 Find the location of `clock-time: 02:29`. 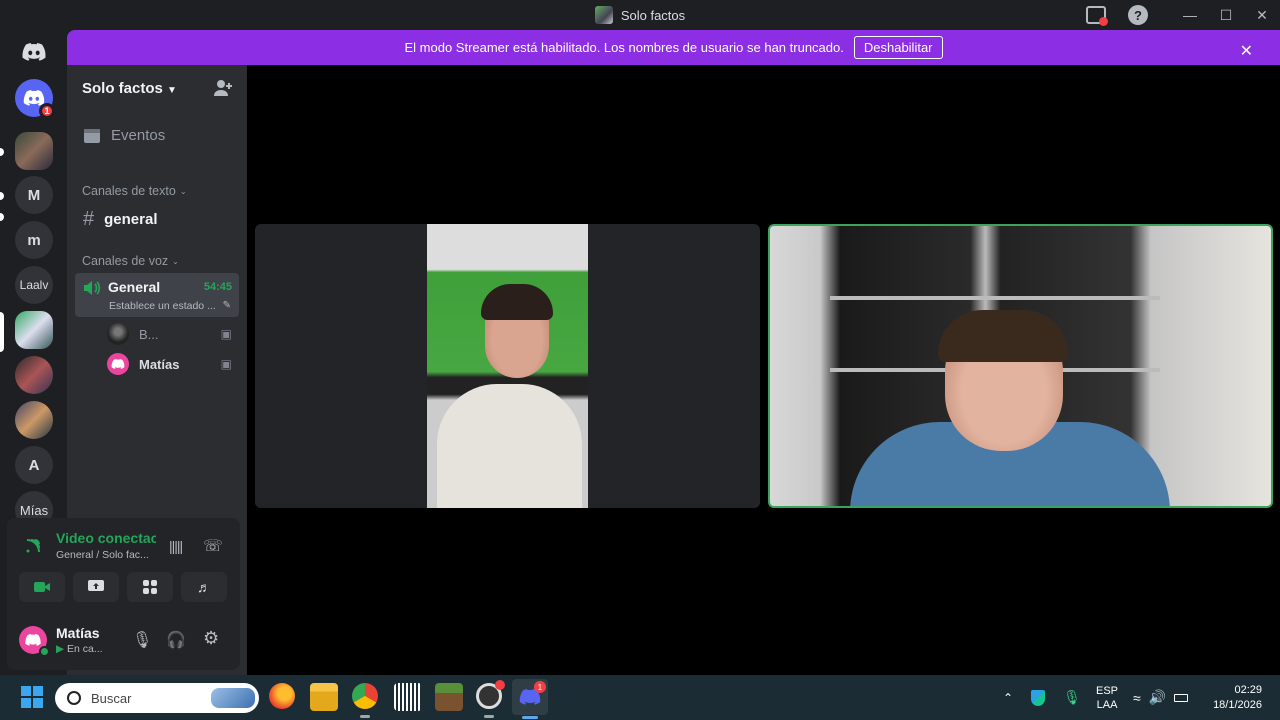

clock-time: 02:29 is located at coordinates (1248, 689).